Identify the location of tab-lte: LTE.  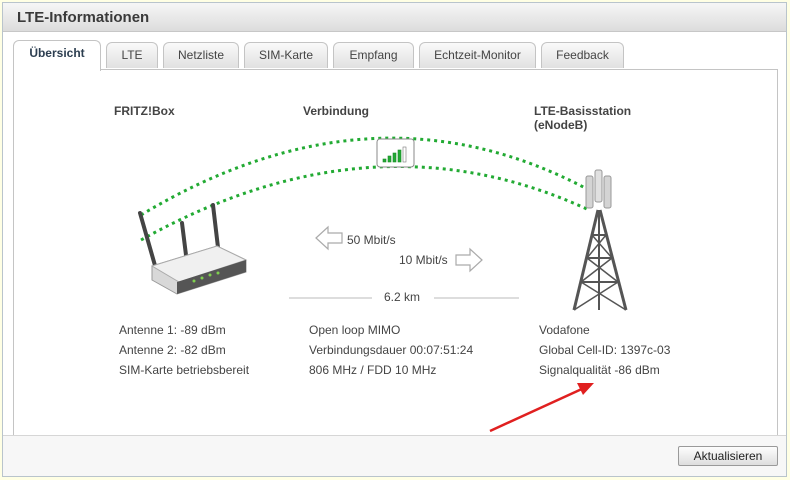
(132, 55).